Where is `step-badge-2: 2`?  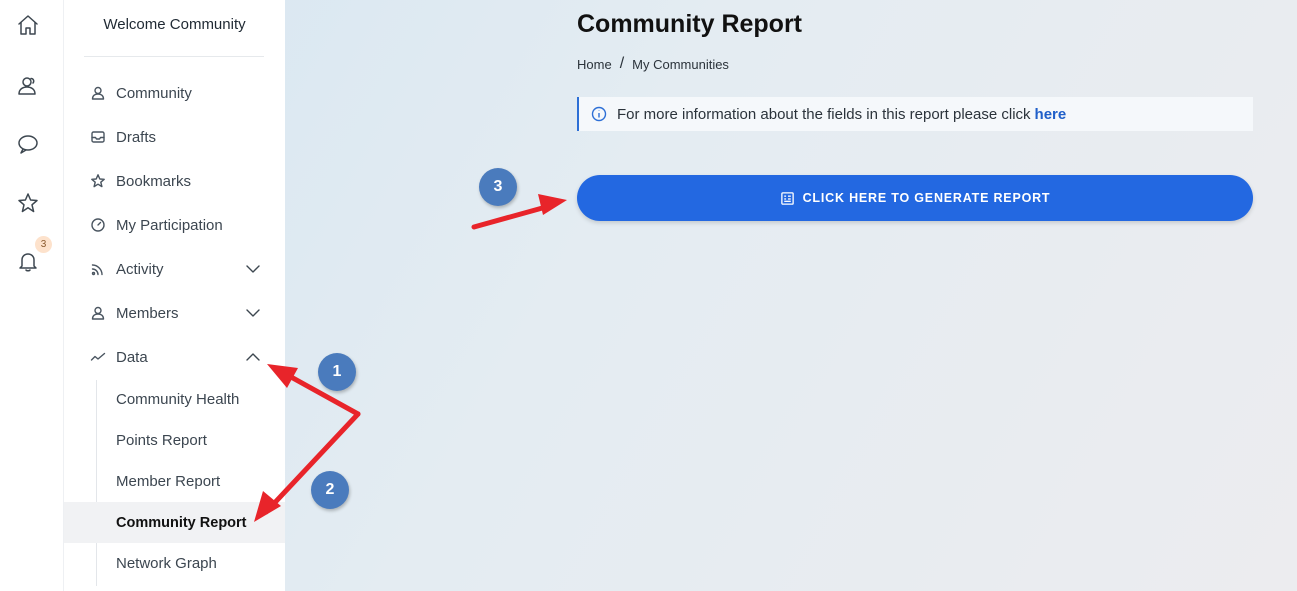
step-badge-2: 2 is located at coordinates (330, 490).